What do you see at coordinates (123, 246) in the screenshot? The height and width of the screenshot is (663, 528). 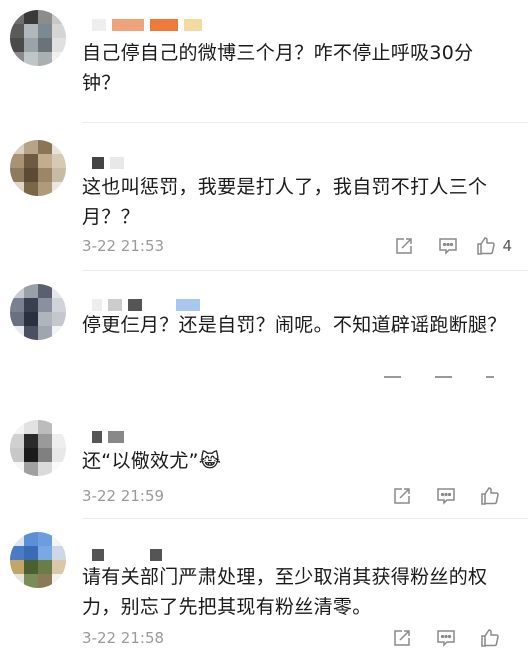 I see `timestamp: 3-22 21:53` at bounding box center [123, 246].